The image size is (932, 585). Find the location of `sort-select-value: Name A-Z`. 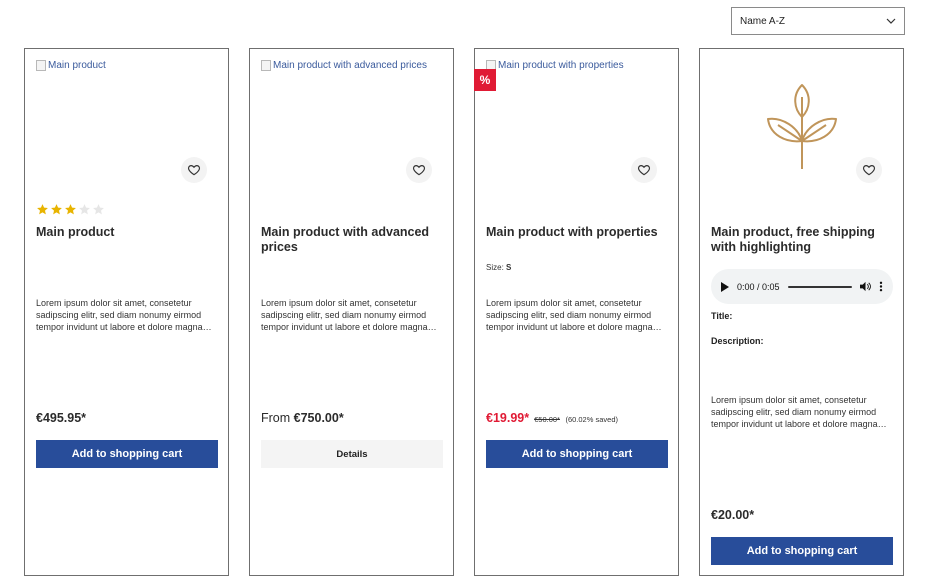

sort-select-value: Name A-Z is located at coordinates (763, 21).